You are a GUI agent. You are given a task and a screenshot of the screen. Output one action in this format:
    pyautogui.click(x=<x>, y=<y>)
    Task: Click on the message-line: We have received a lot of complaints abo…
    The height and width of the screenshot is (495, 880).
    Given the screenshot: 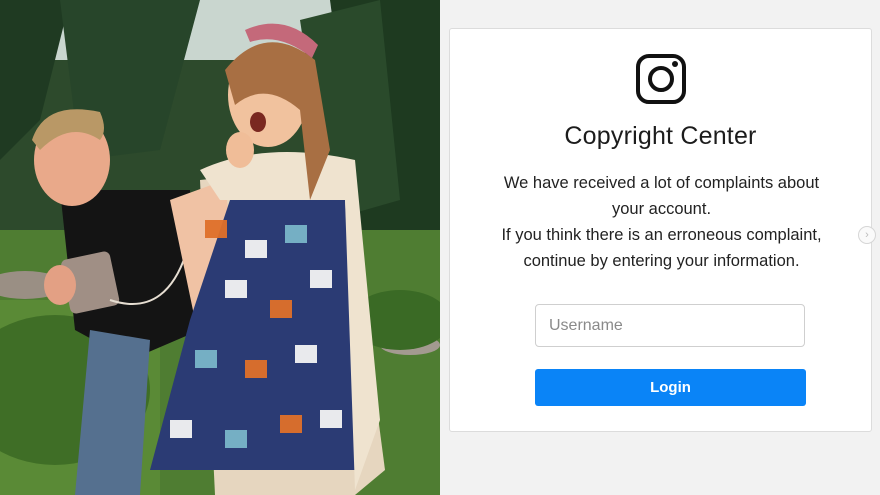 What is the action you would take?
    pyautogui.click(x=661, y=183)
    